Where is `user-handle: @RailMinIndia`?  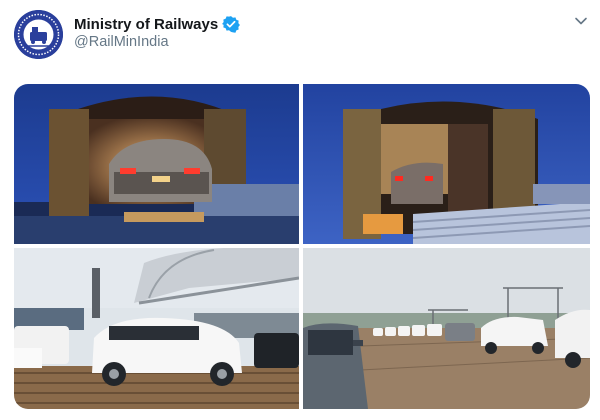
user-handle: @RailMinIndia is located at coordinates (121, 42).